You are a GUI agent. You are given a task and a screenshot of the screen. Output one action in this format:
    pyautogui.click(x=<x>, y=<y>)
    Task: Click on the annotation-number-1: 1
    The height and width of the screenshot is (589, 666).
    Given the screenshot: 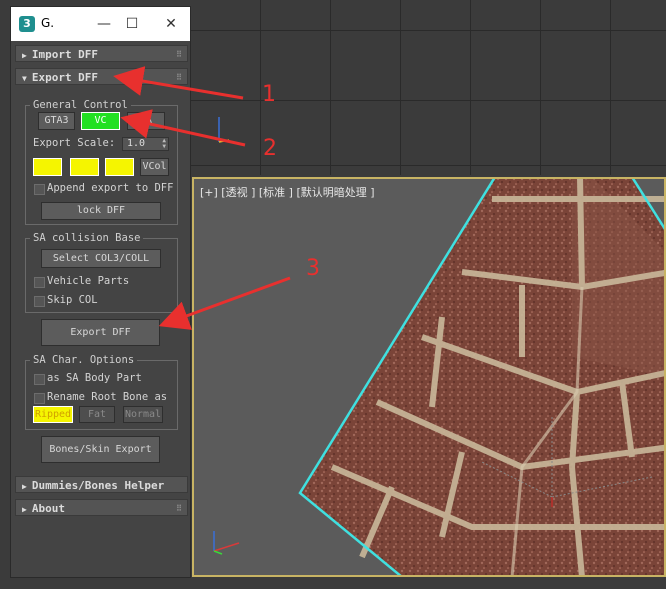 What is the action you would take?
    pyautogui.click(x=269, y=94)
    